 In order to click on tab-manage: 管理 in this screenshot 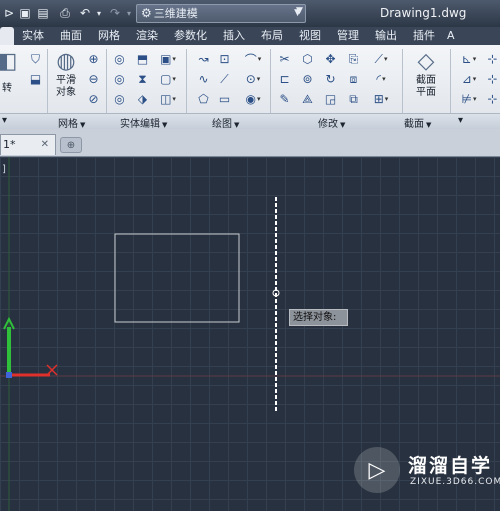, I will do `click(348, 36)`.